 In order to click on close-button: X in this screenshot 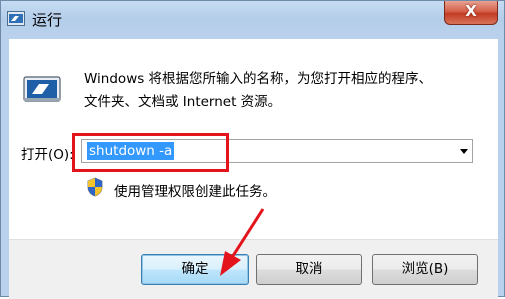, I will do `click(471, 13)`.